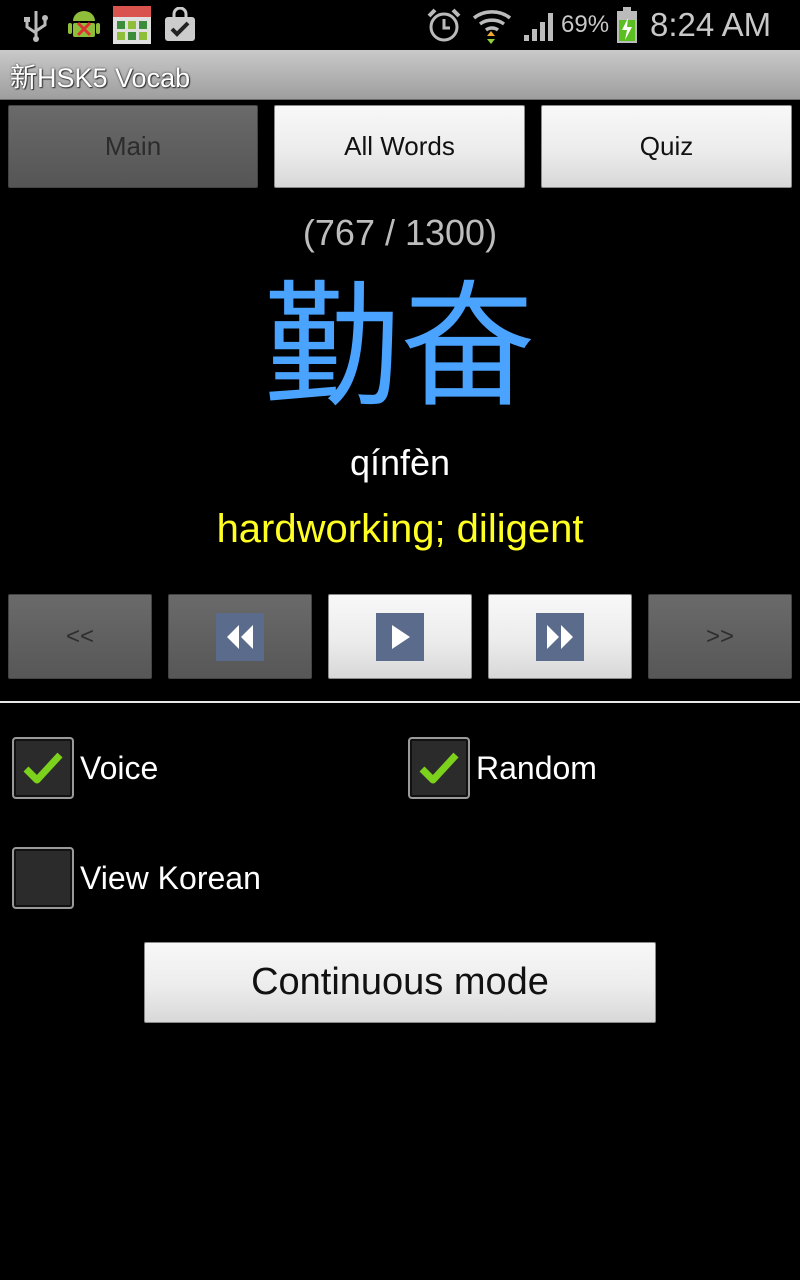  I want to click on continuous-mode-label: Continuous mode, so click(400, 982).